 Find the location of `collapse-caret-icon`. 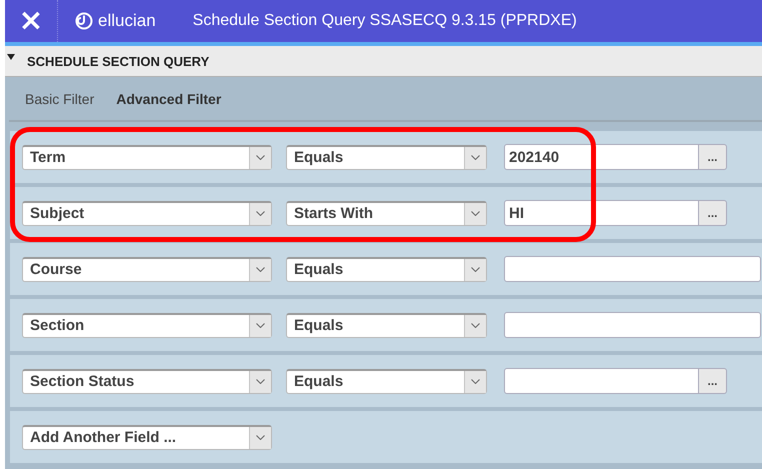

collapse-caret-icon is located at coordinates (11, 57).